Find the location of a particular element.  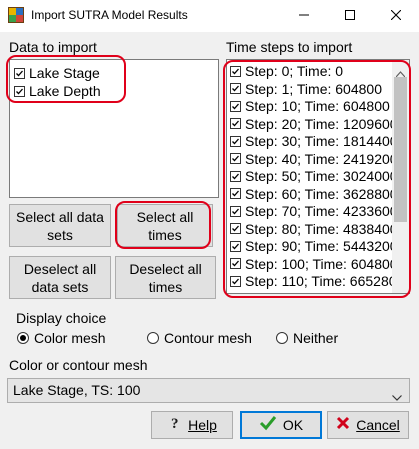

cancel-button: Cancel is located at coordinates (368, 425).